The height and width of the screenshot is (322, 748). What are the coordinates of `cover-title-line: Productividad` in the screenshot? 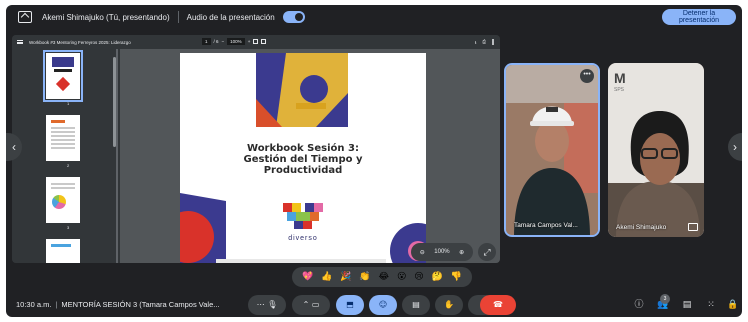 It's located at (303, 170).